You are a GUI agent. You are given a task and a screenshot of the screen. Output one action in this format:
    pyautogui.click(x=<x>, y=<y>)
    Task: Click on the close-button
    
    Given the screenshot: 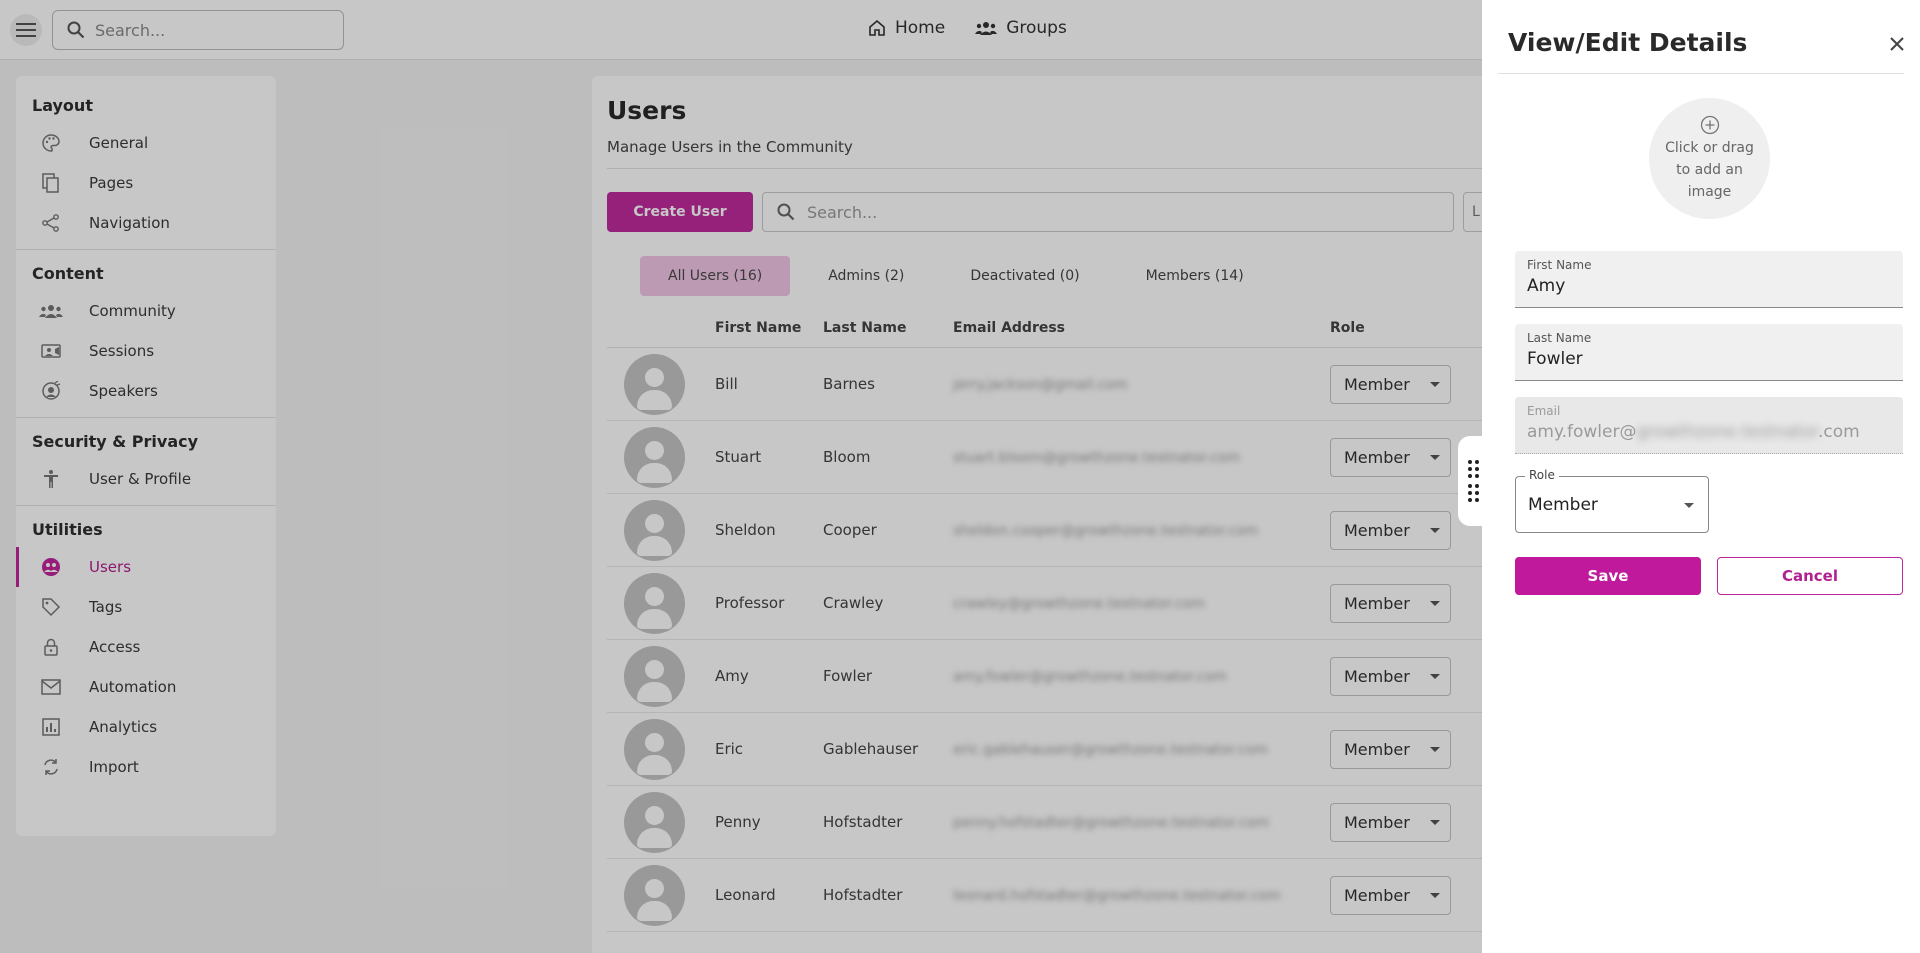 What is the action you would take?
    pyautogui.click(x=1897, y=44)
    